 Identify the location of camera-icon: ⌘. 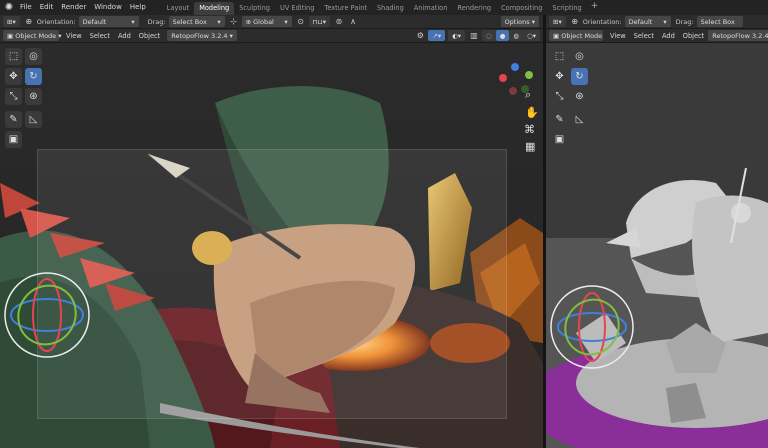
(529, 129).